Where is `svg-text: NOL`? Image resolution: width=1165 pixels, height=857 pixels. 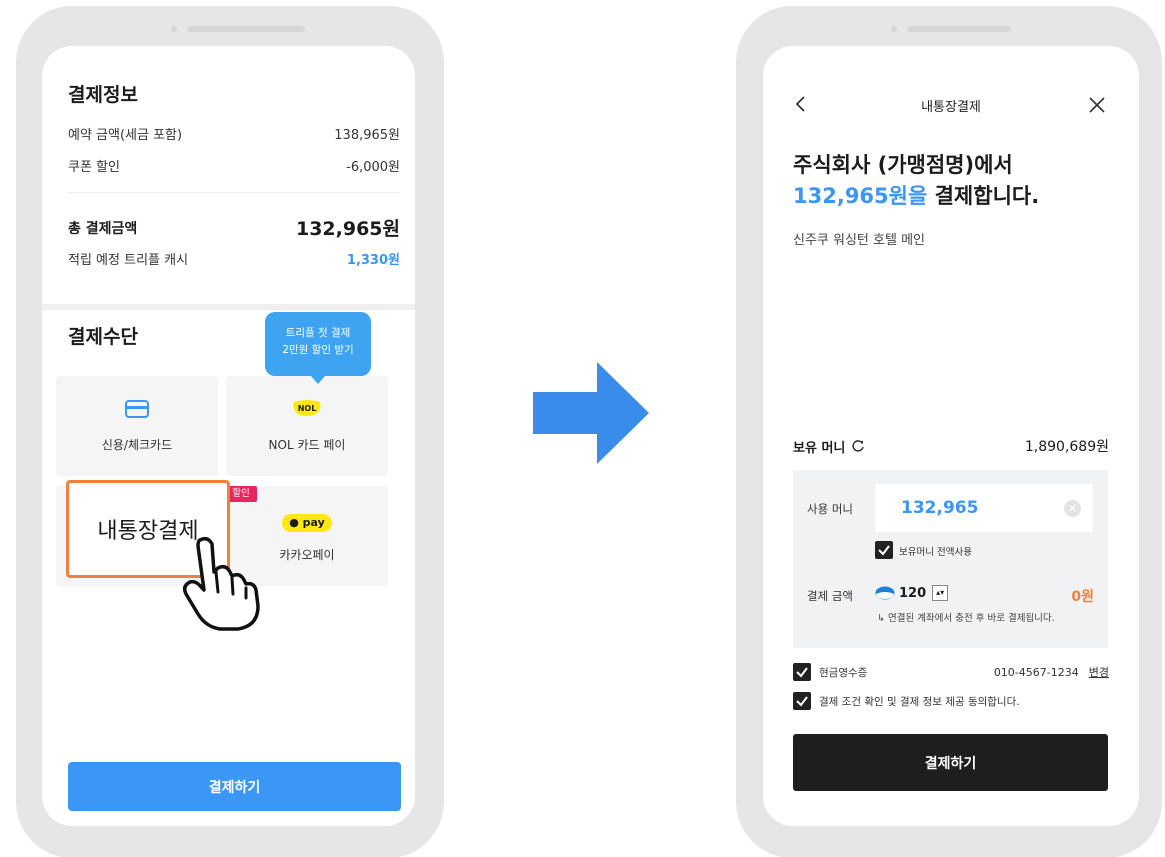 svg-text: NOL is located at coordinates (307, 408).